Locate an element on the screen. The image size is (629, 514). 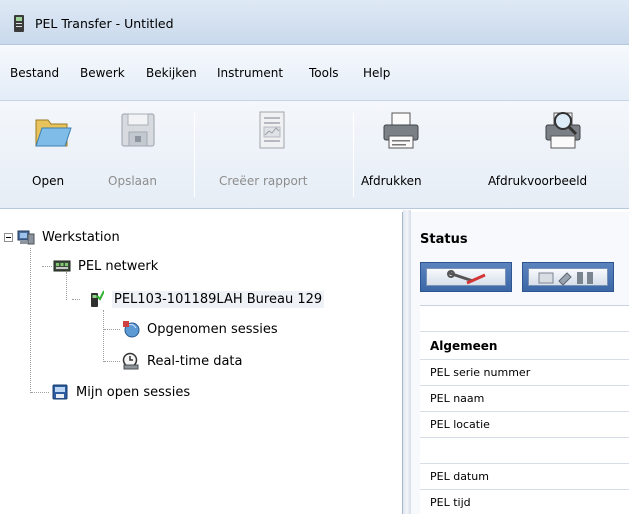
tree-item-pel-device: PEL103-101189LAH Bureau 129 is located at coordinates (205, 299).